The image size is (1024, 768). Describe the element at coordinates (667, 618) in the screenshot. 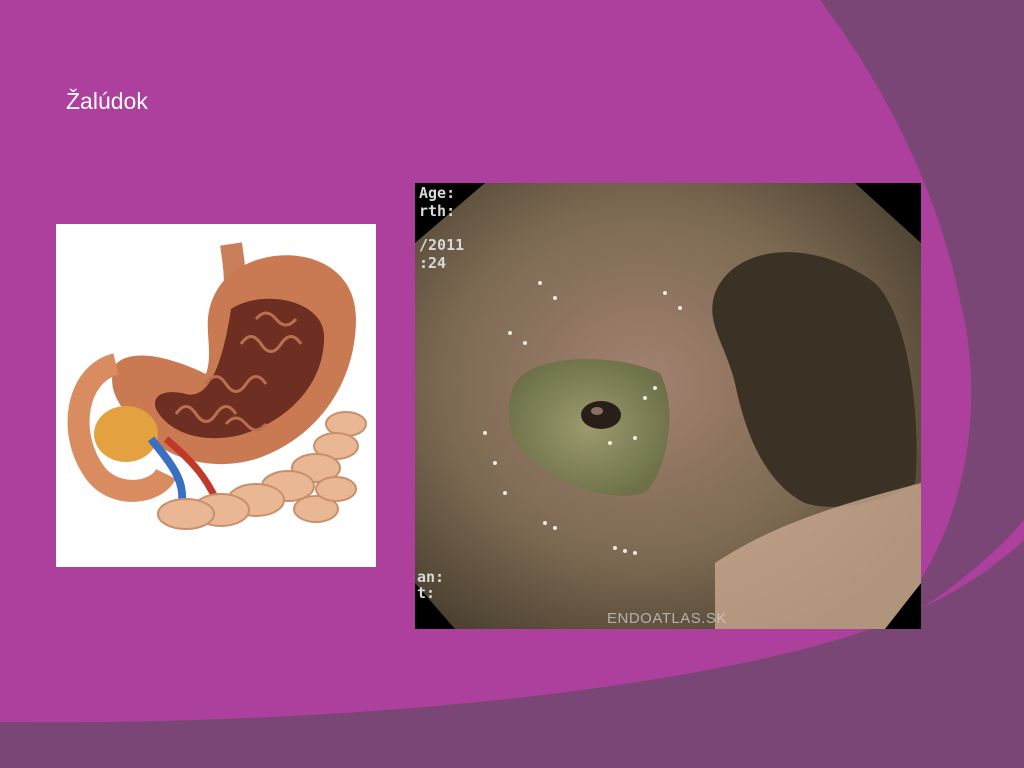

I see `watermark-text: ENDOATLAS.SK` at that location.